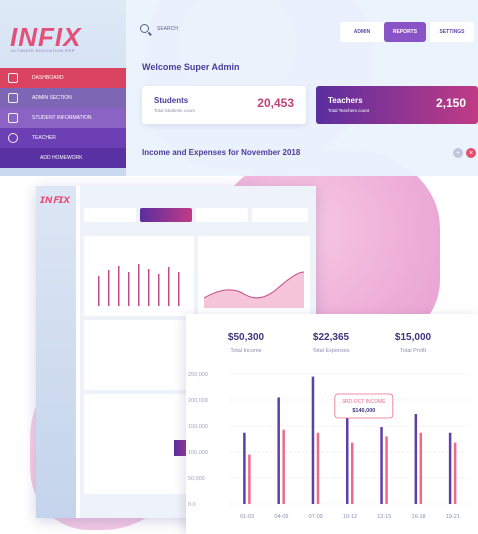 This screenshot has width=478, height=534. Describe the element at coordinates (174, 110) in the screenshot. I see `students-subtitle: Total Students count` at that location.